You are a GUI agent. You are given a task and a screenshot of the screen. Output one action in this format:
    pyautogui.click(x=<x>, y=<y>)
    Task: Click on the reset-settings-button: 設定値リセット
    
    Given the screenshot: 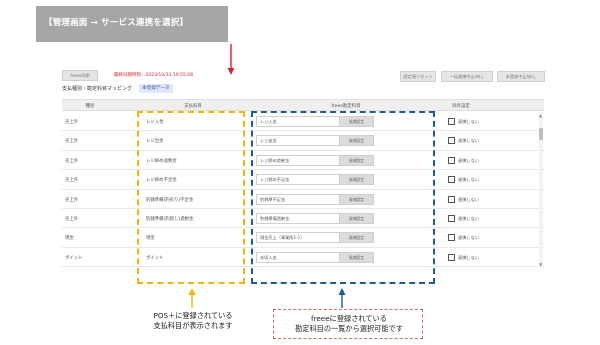 What is the action you would take?
    pyautogui.click(x=418, y=76)
    